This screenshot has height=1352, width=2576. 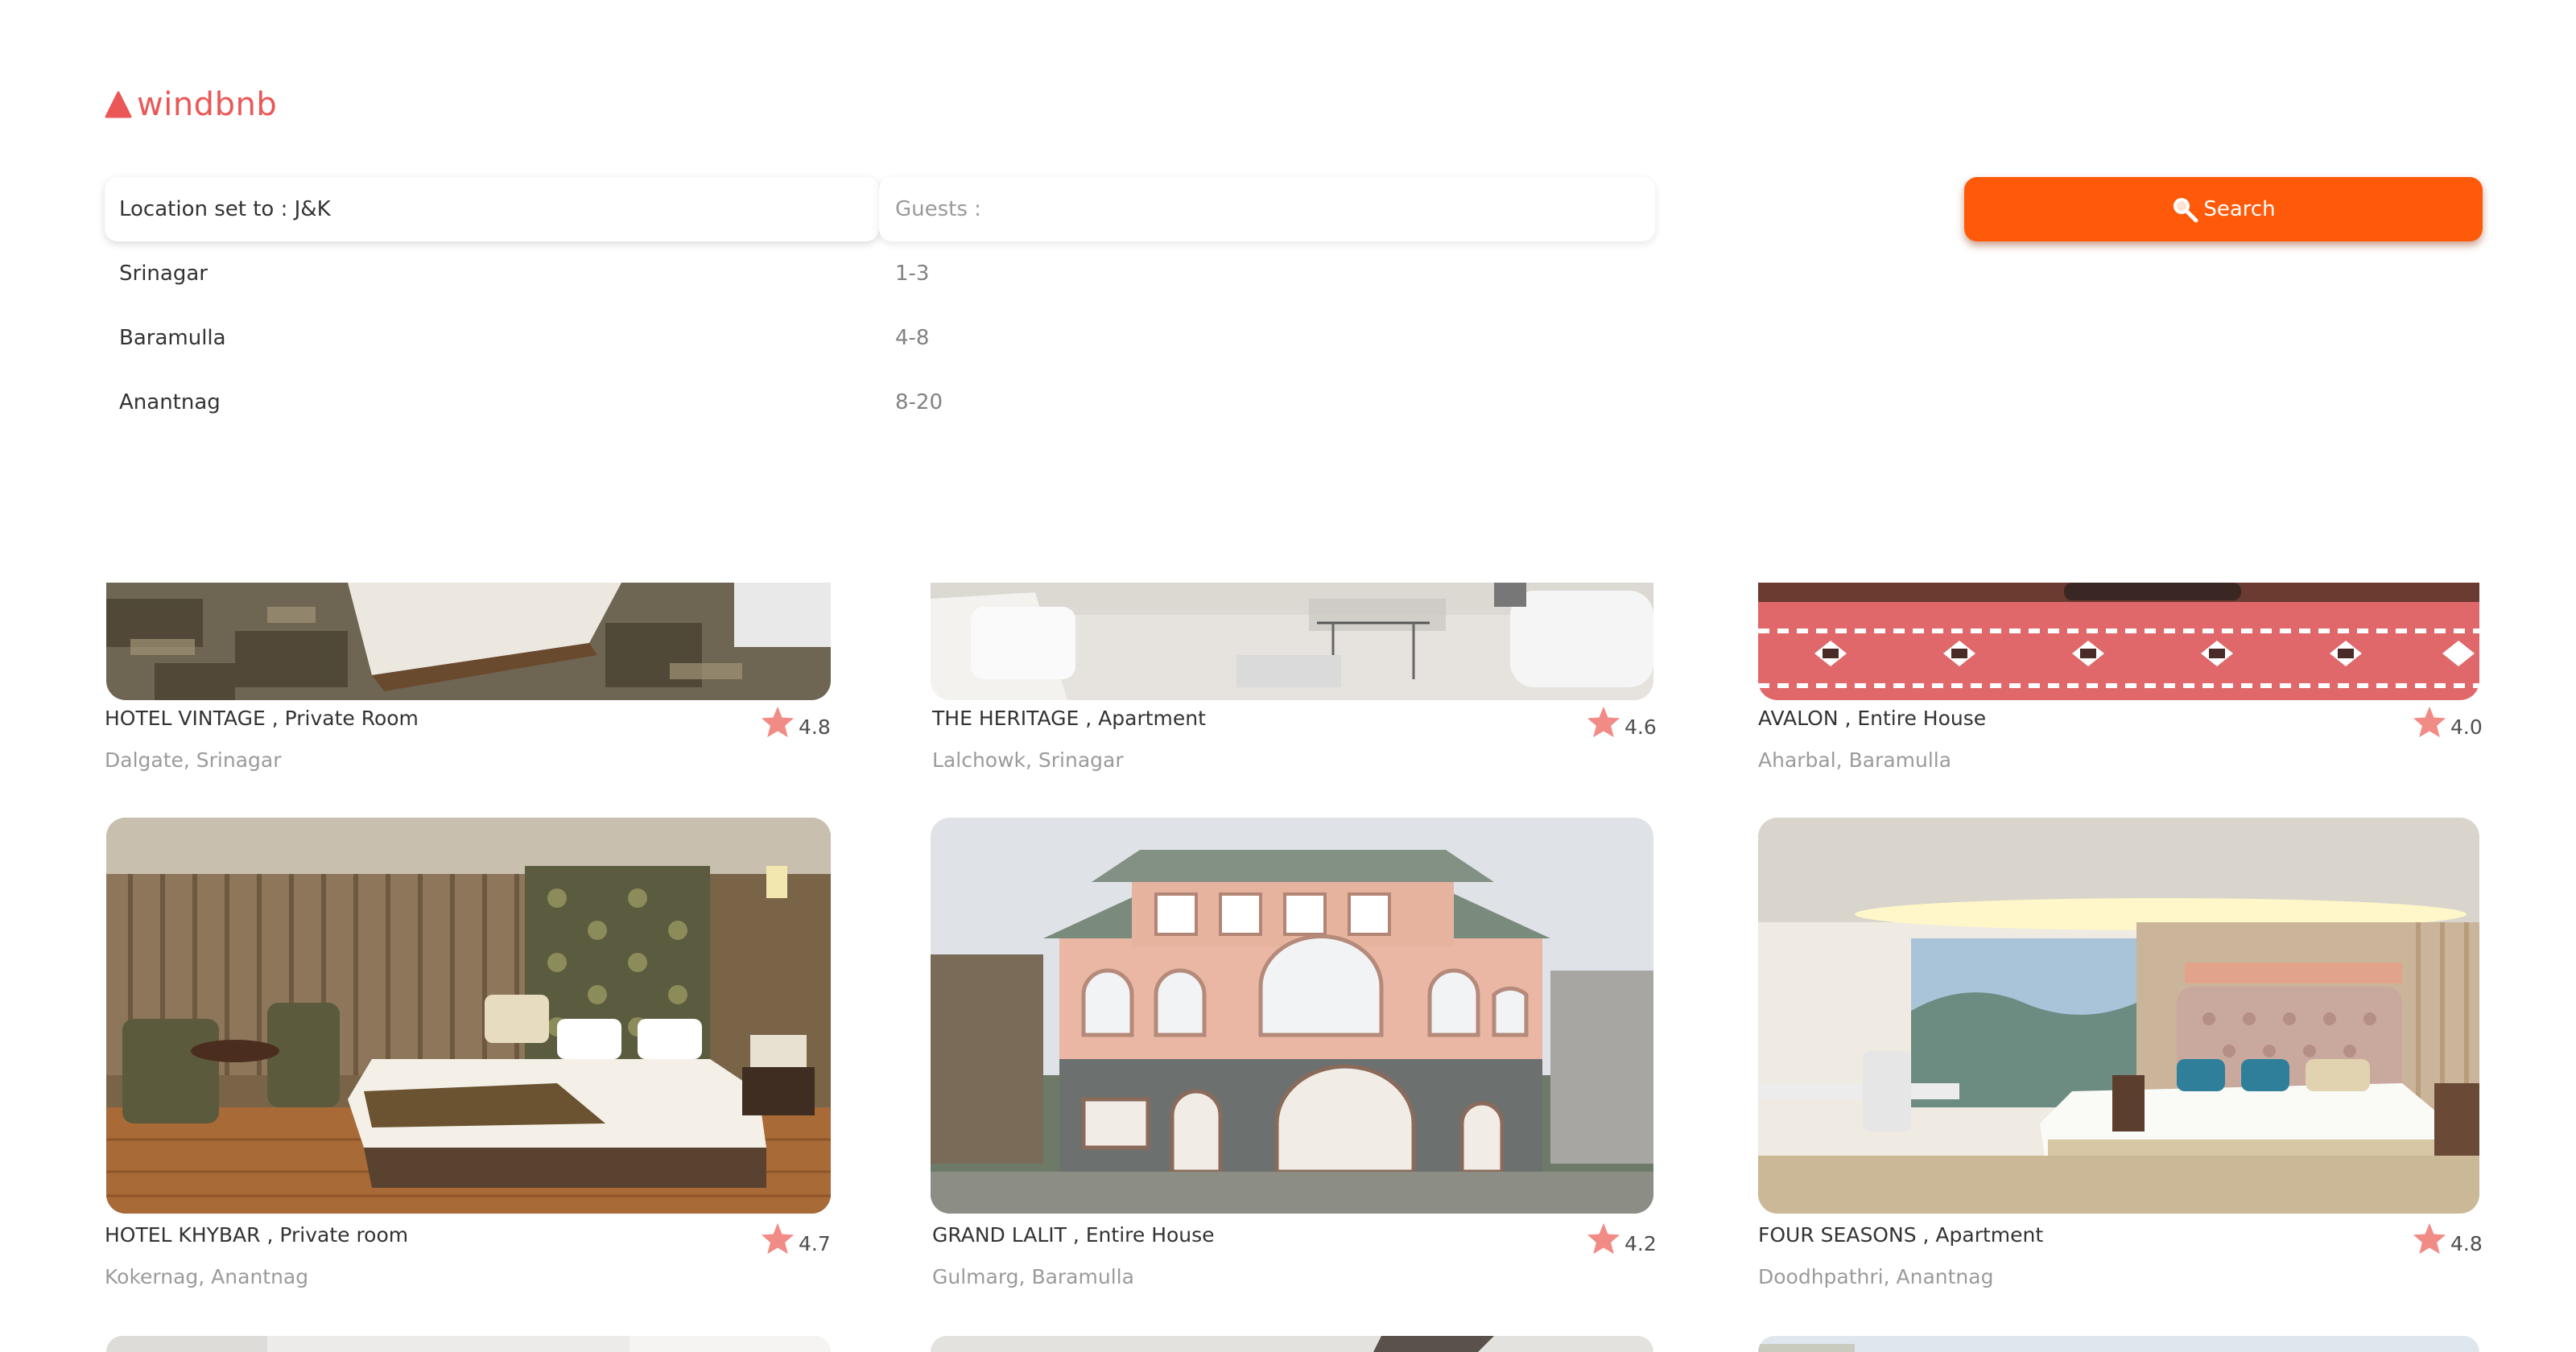 What do you see at coordinates (1267, 209) in the screenshot?
I see `guests-field: Guests :` at bounding box center [1267, 209].